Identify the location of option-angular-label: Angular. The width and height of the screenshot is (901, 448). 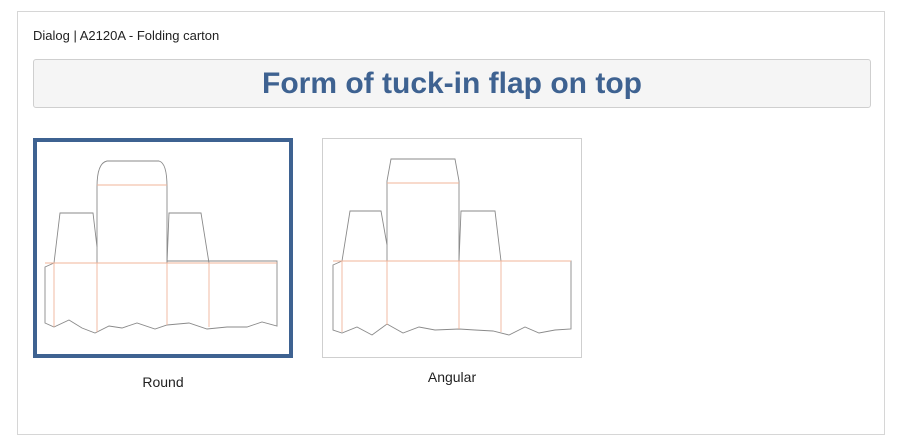
(452, 377).